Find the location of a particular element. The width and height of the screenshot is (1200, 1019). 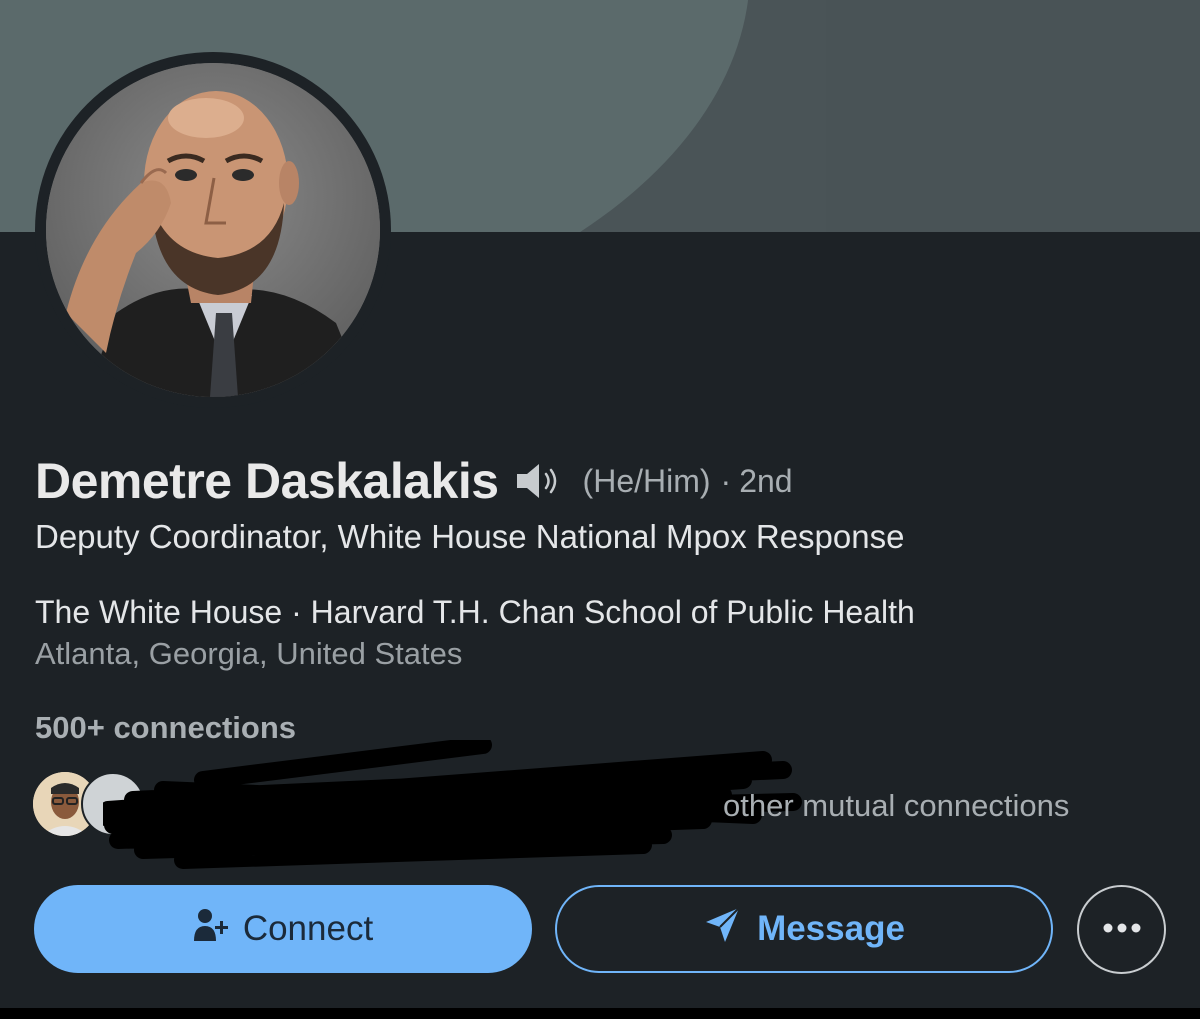

connection-degree: 2nd is located at coordinates (766, 480).